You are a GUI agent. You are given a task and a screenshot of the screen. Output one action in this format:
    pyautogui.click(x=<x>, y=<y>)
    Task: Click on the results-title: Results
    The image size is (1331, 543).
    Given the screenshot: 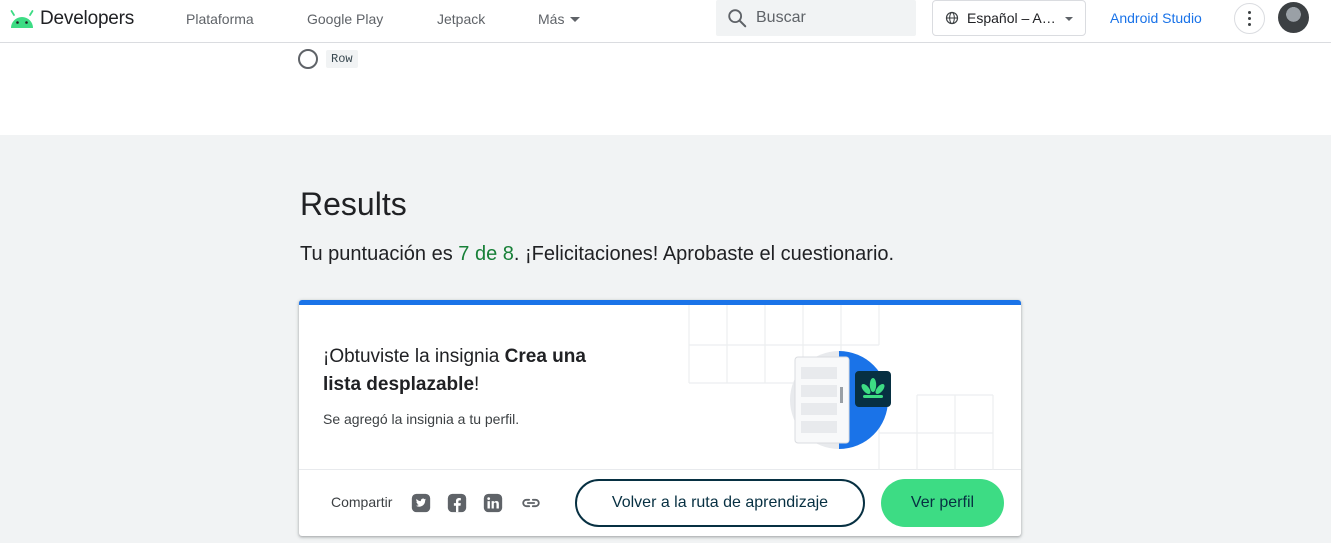 What is the action you would take?
    pyautogui.click(x=353, y=204)
    